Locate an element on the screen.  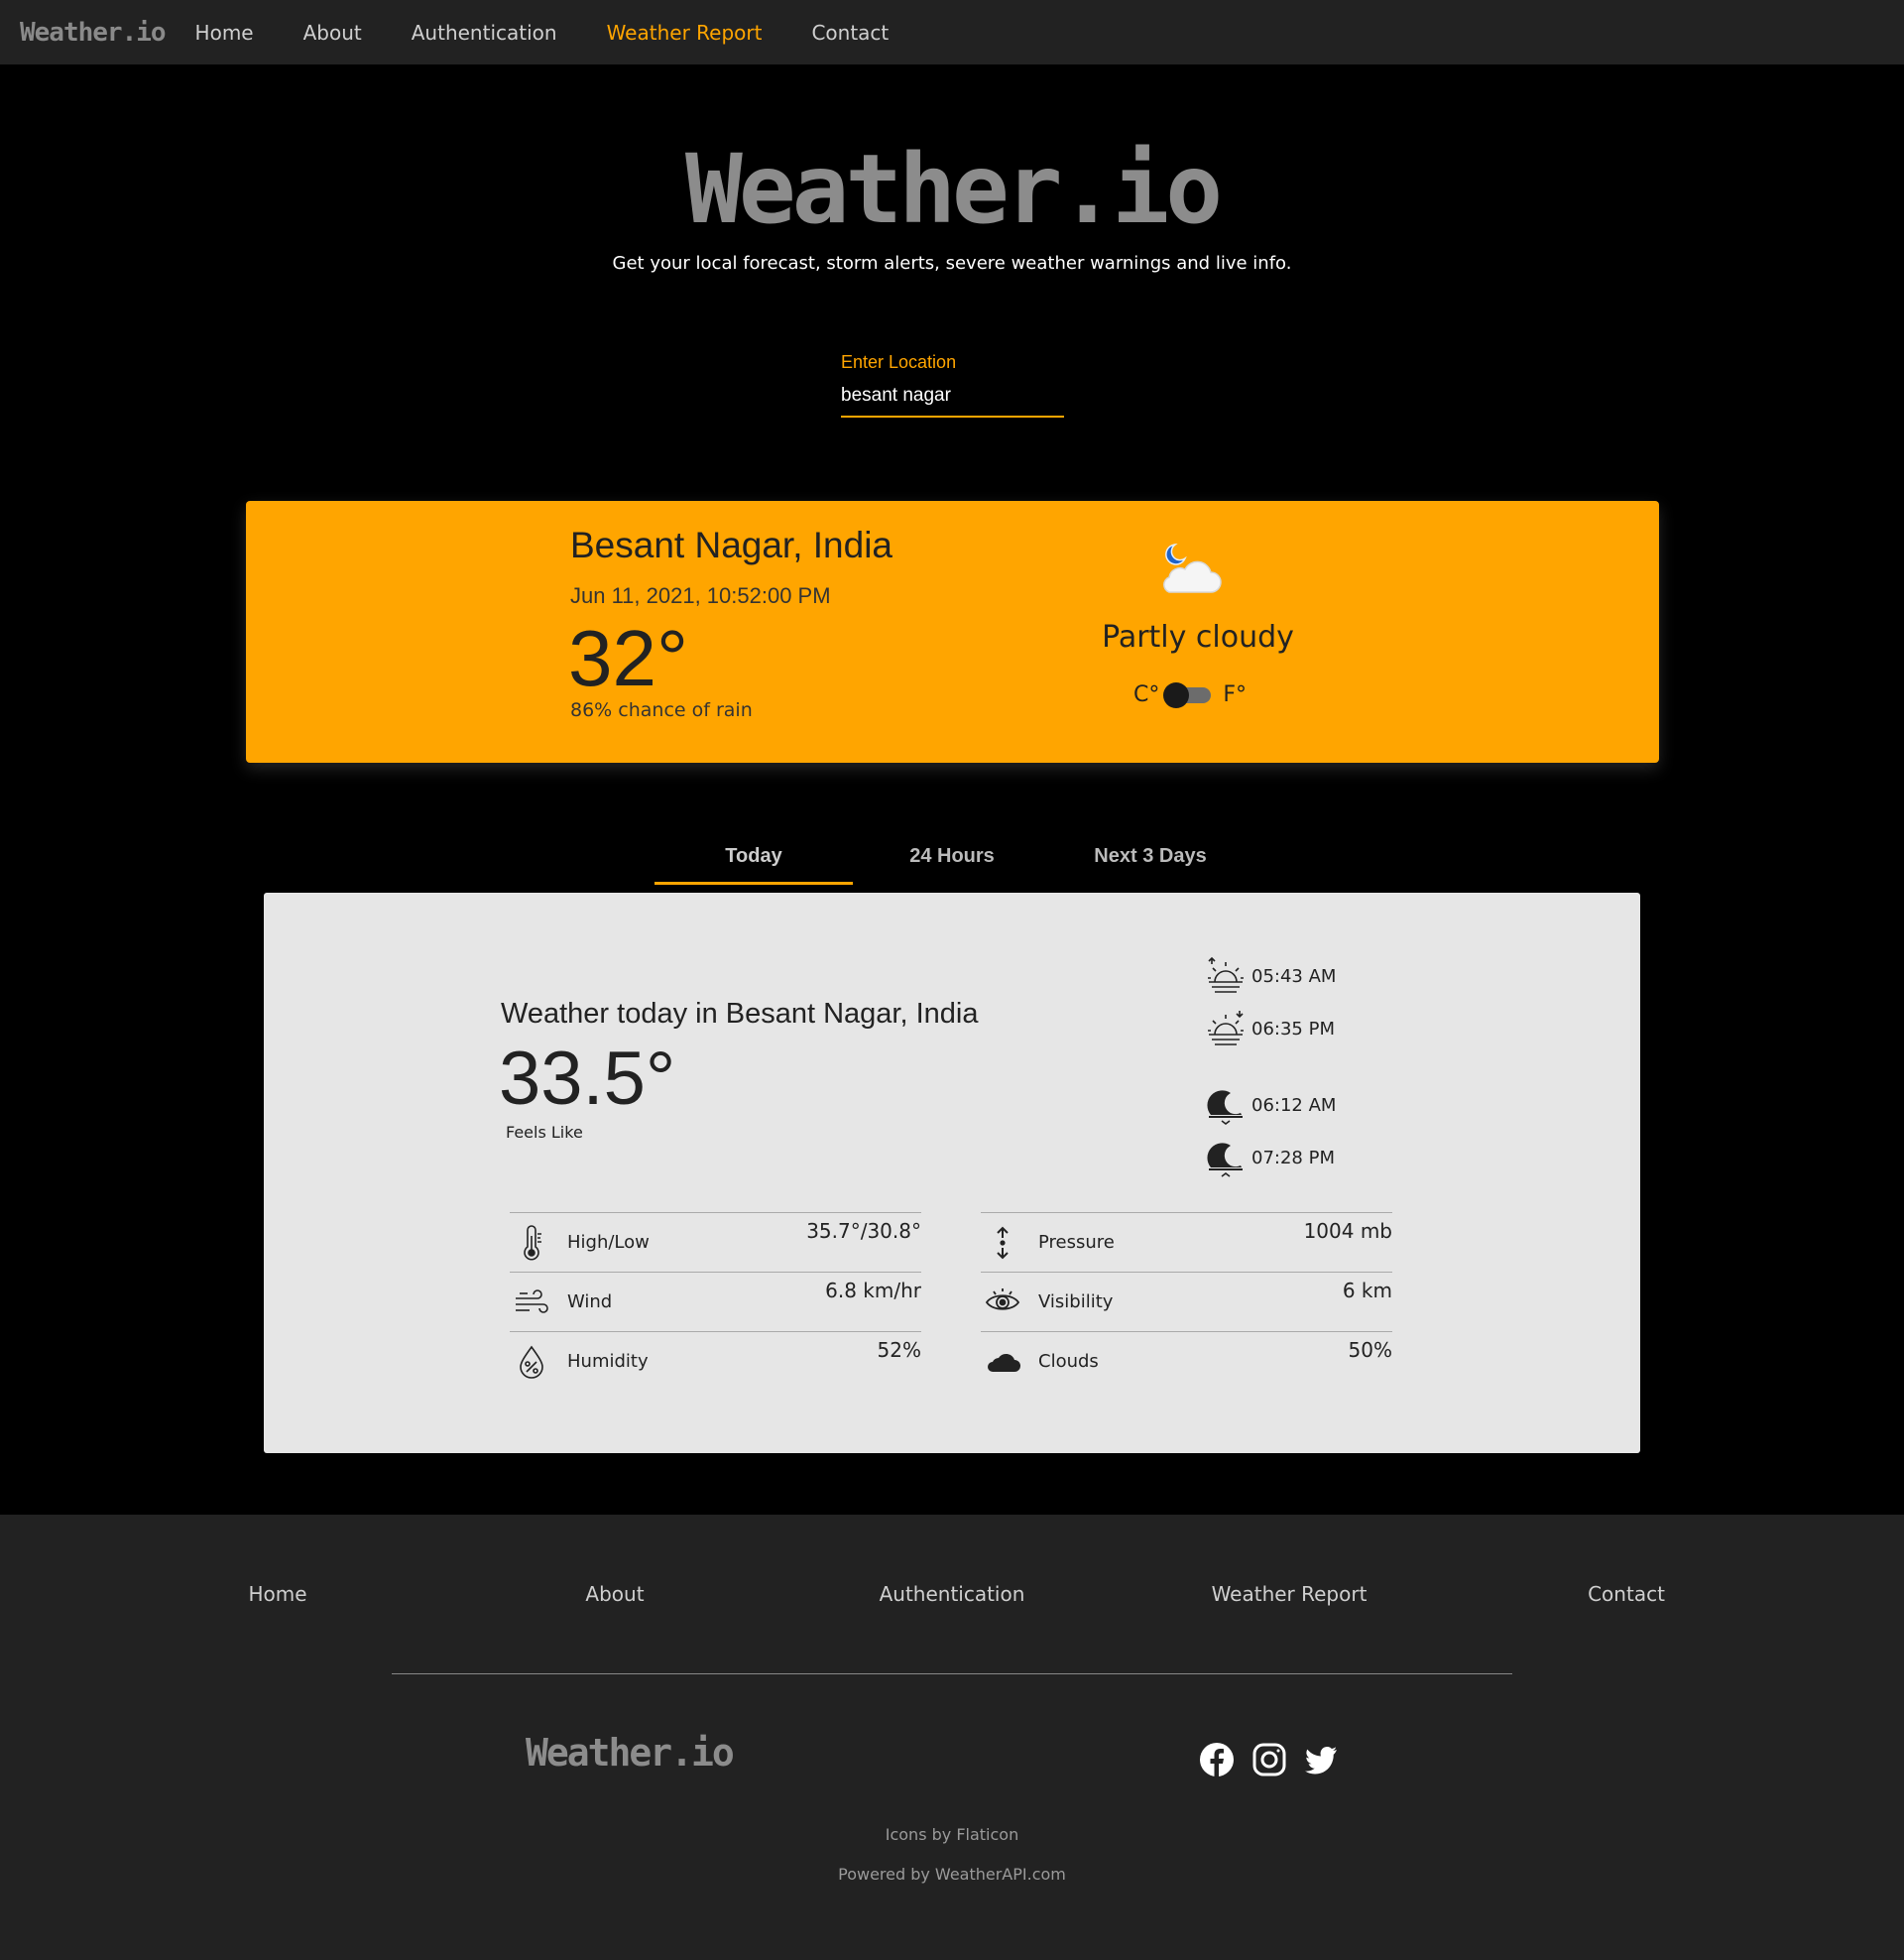
stat-row-wind: Wind 6.8 km/hr is located at coordinates (715, 1301).